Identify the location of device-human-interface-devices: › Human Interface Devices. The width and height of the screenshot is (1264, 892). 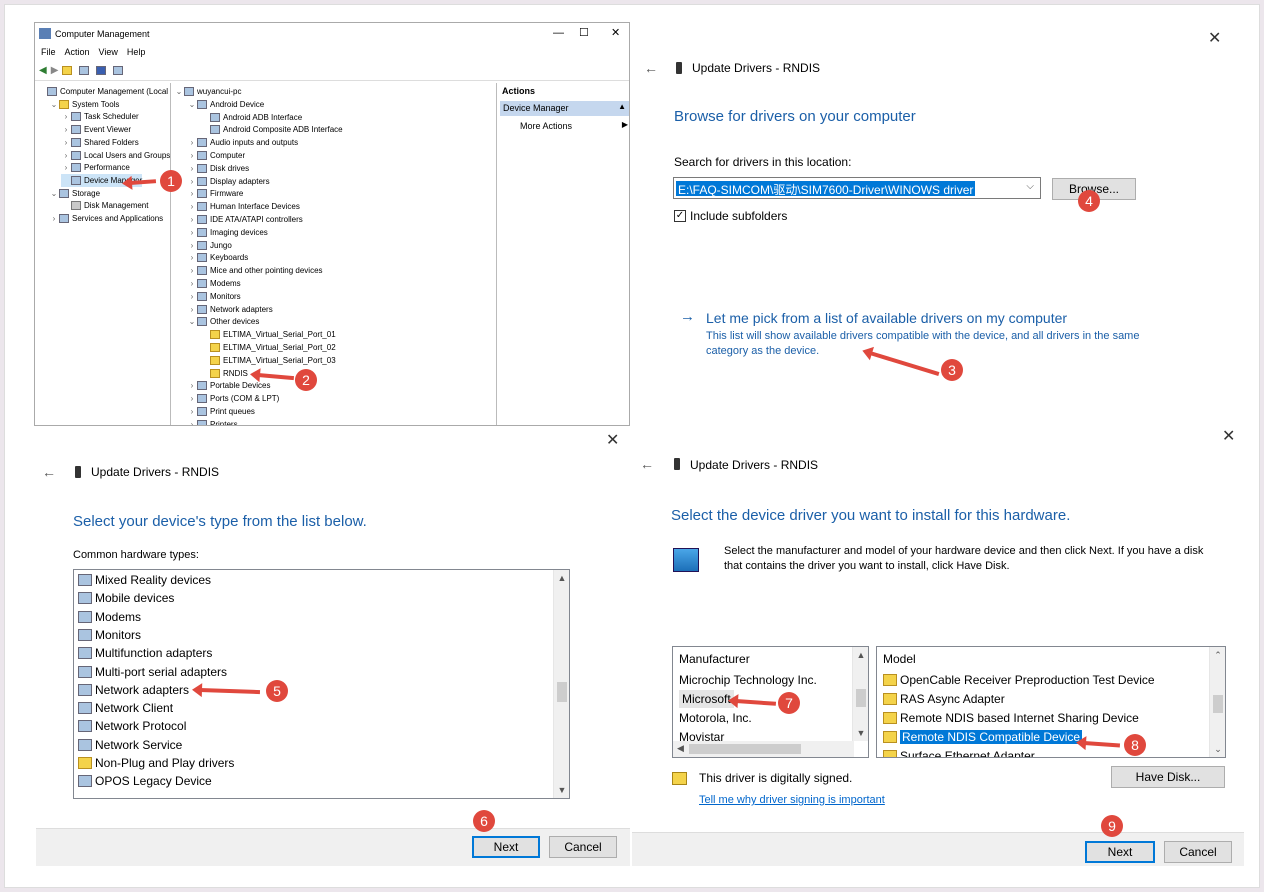
(243, 206).